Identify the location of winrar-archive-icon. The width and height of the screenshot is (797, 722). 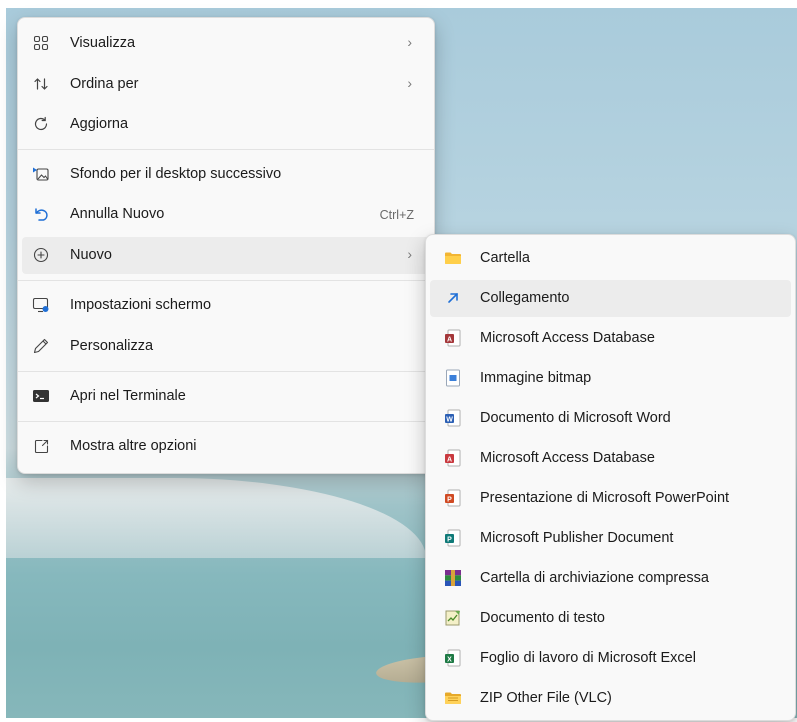
(453, 578).